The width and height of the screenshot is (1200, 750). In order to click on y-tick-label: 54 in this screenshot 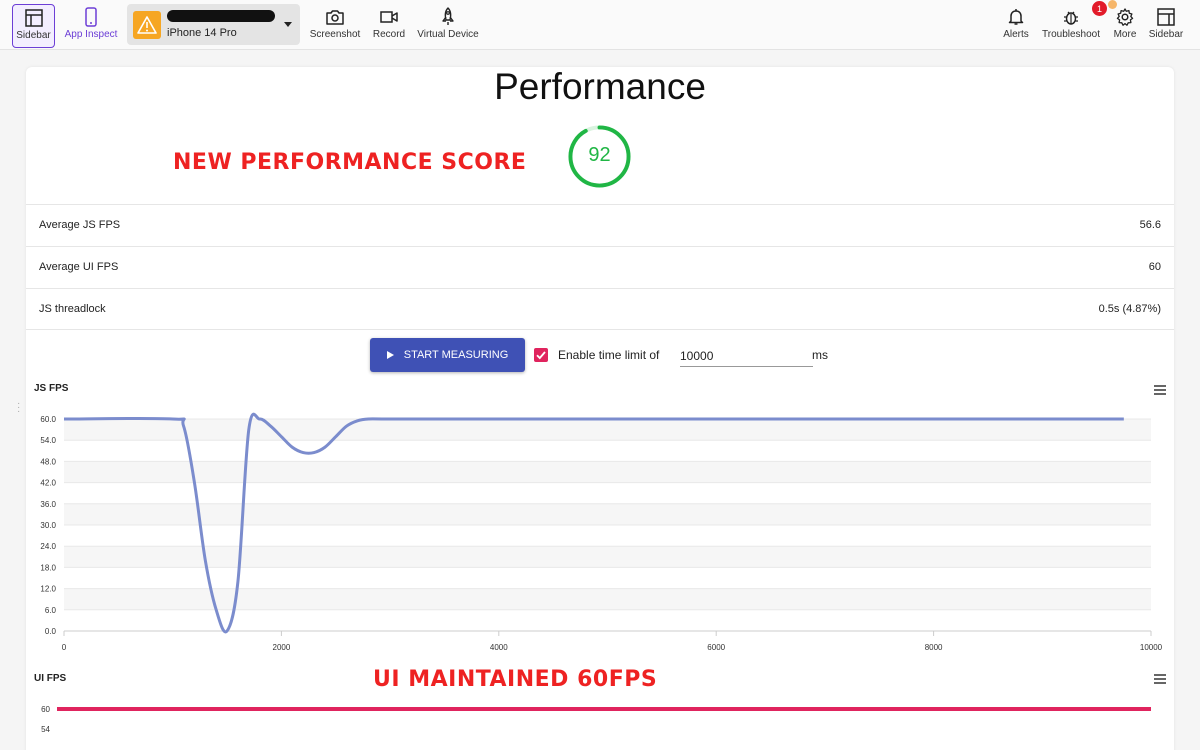, I will do `click(45, 729)`.